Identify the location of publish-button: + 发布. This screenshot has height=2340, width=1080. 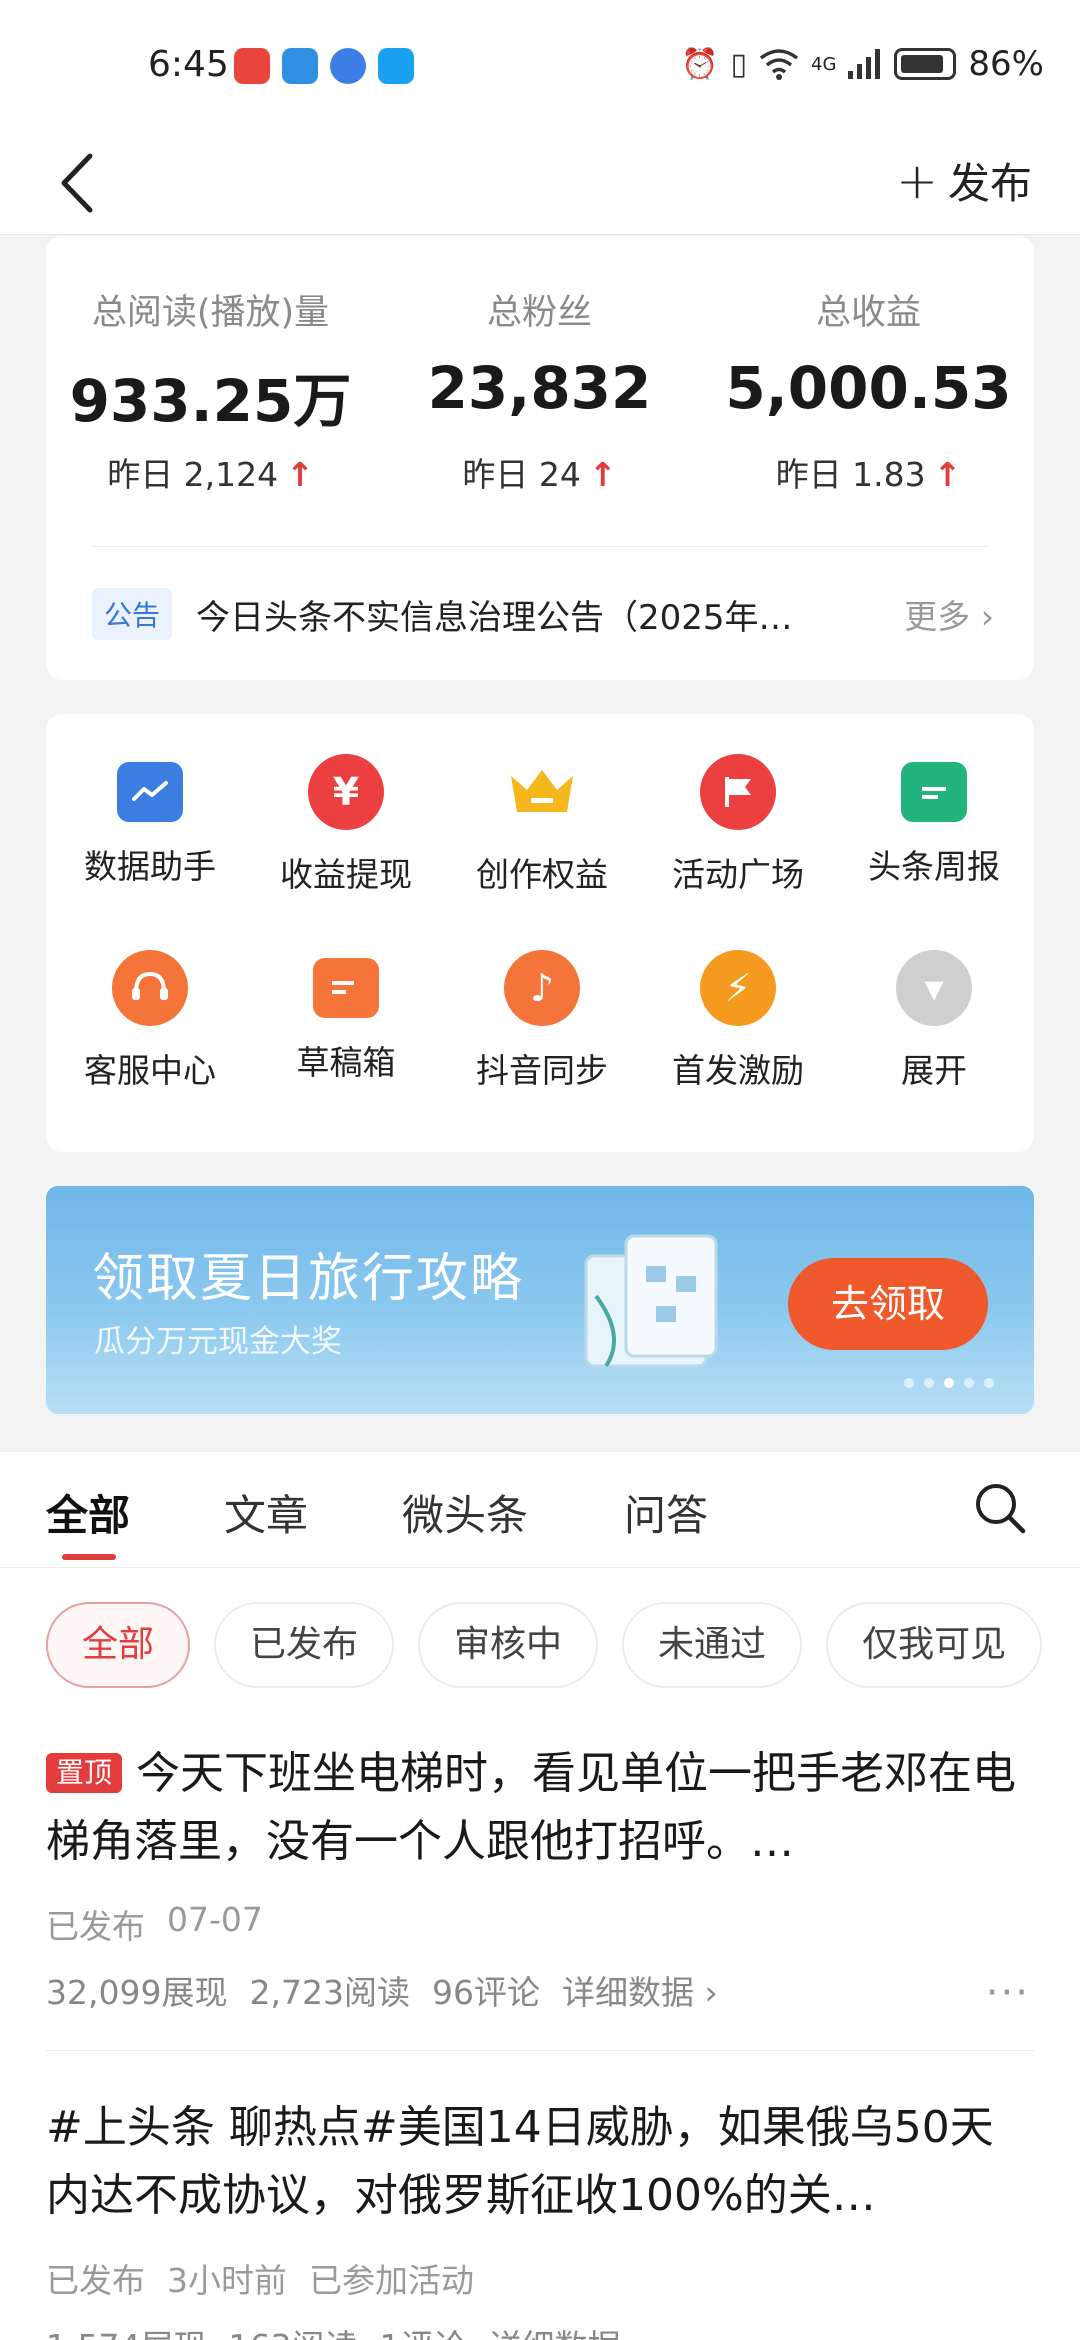
(964, 180).